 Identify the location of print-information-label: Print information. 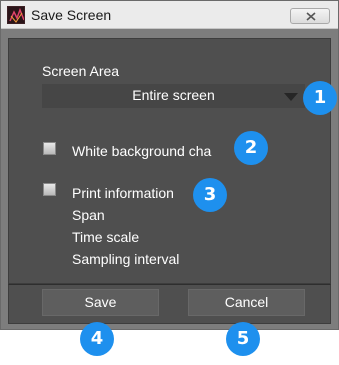
(123, 193).